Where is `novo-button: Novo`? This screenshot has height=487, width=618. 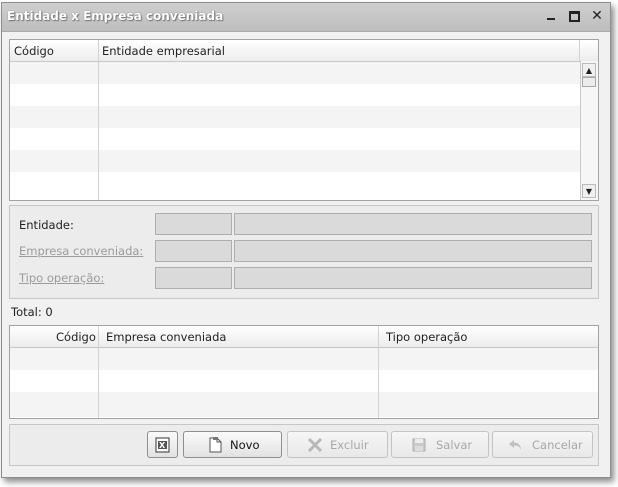 novo-button: Novo is located at coordinates (232, 444).